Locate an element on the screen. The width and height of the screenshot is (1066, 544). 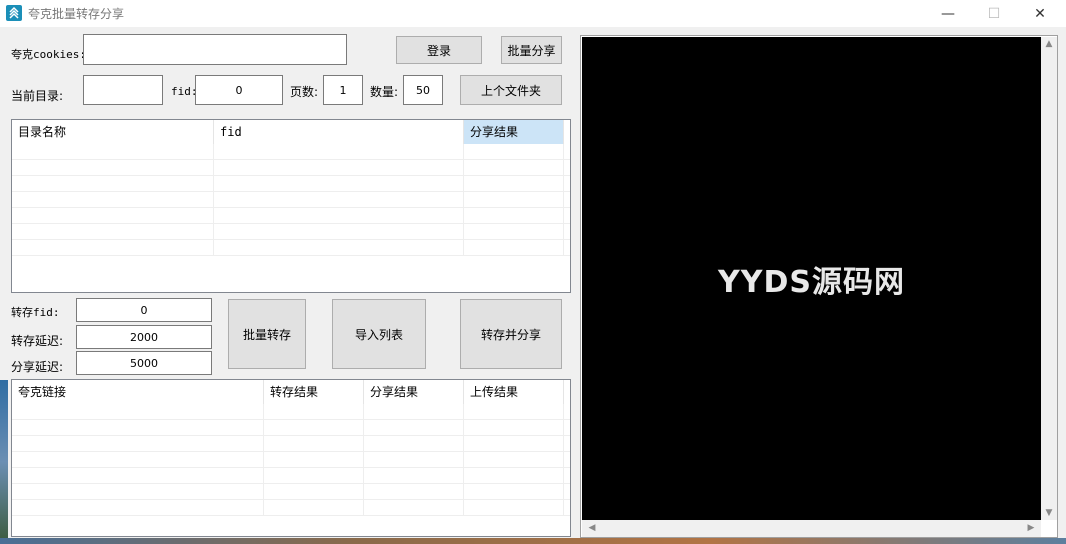
scroll-right-icon: ▶ is located at coordinates (1031, 528).